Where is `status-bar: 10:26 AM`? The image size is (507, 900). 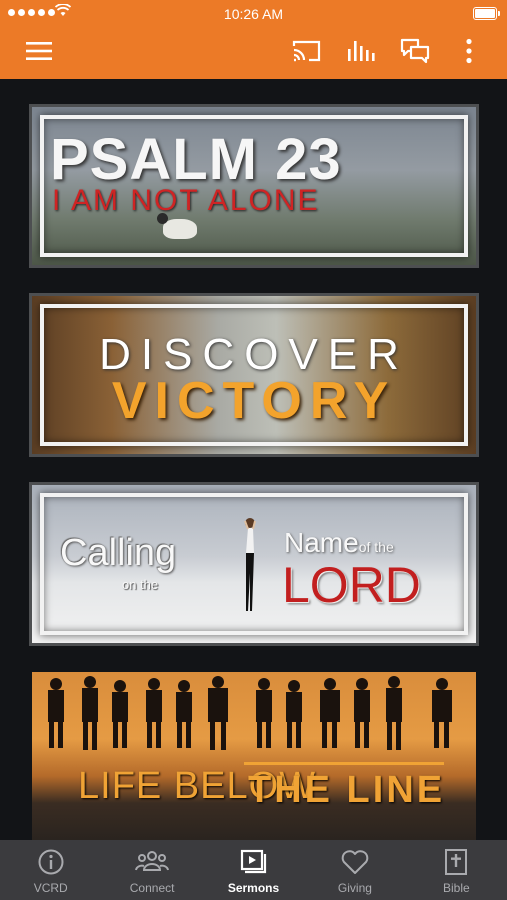
status-bar: 10:26 AM is located at coordinates (253, 14).